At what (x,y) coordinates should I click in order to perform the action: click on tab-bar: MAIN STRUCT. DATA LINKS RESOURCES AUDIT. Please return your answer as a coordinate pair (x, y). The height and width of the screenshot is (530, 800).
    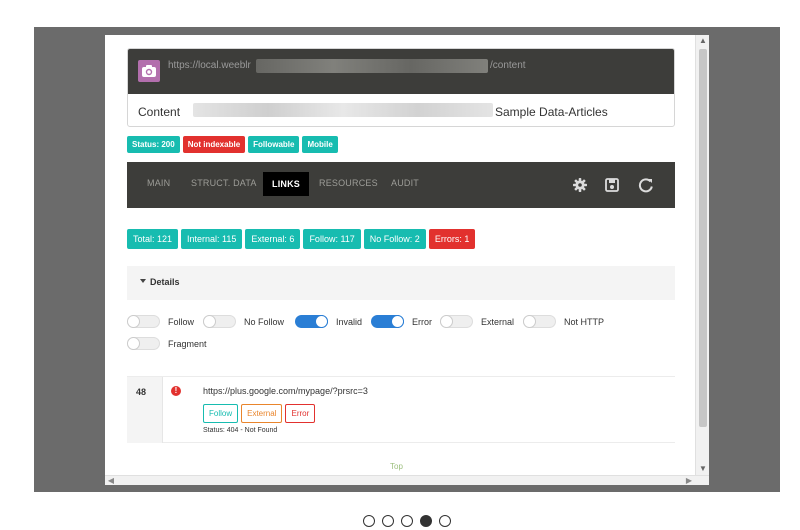
    Looking at the image, I should click on (401, 185).